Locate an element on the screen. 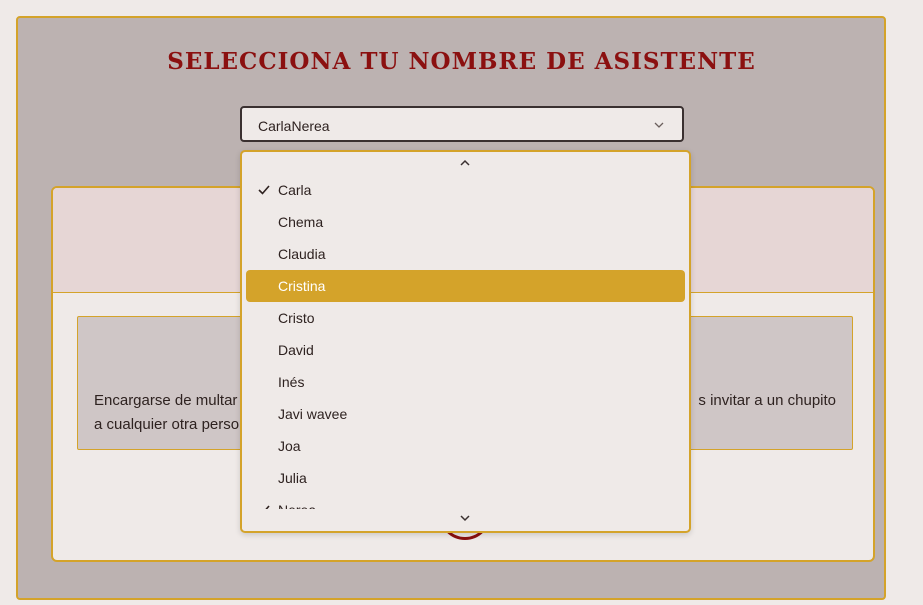 This screenshot has height=605, width=923. option-julia: Julia is located at coordinates (465, 478).